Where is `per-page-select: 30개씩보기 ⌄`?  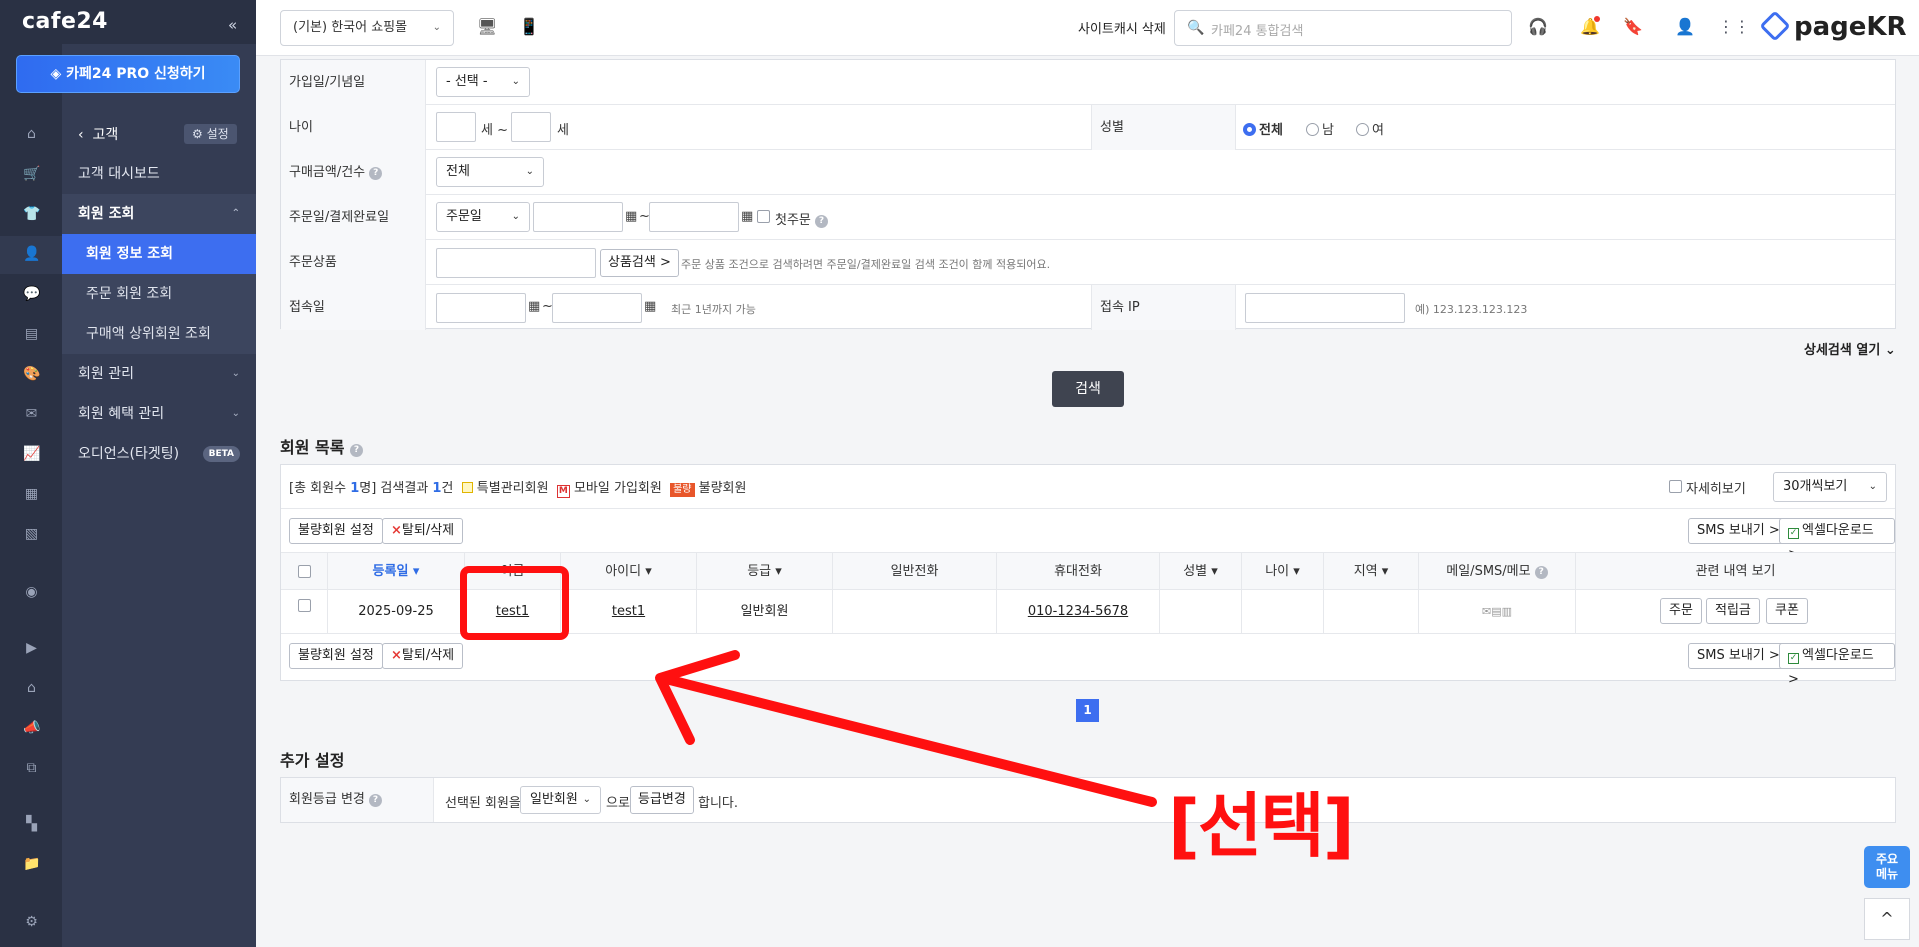
per-page-select: 30개씩보기 ⌄ is located at coordinates (1830, 487).